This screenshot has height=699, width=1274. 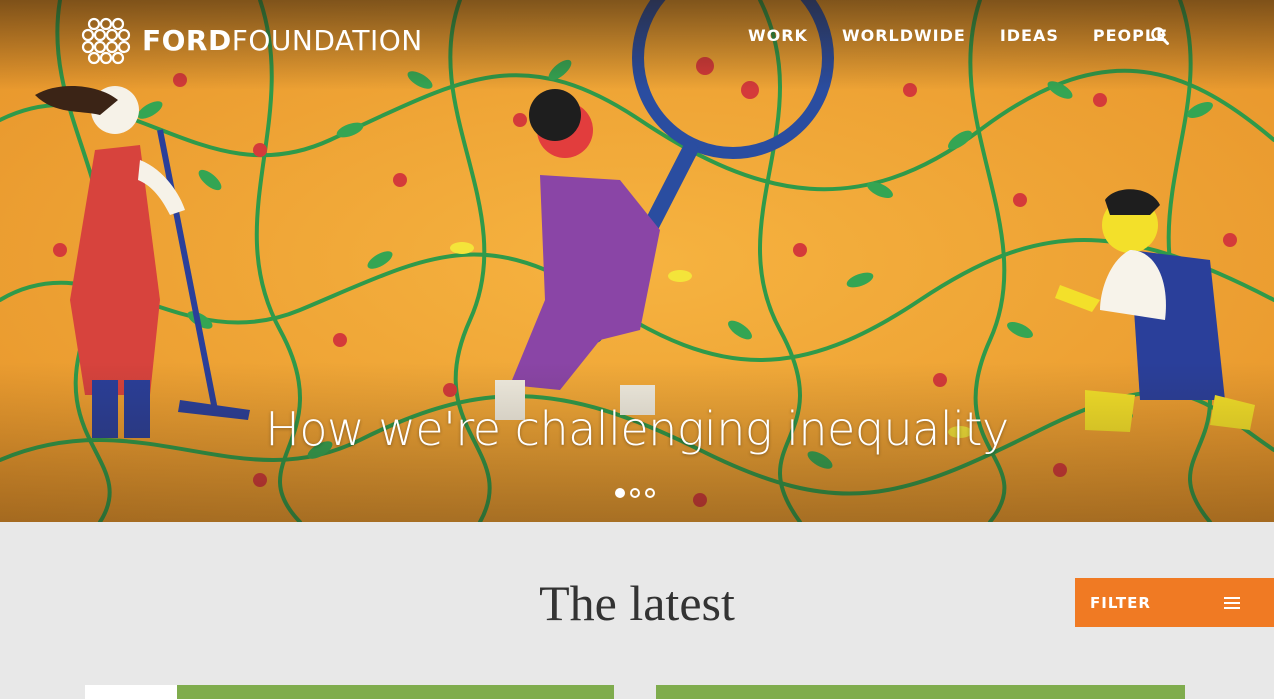 I want to click on nav-item-ideas: IDEAS, so click(x=1029, y=35).